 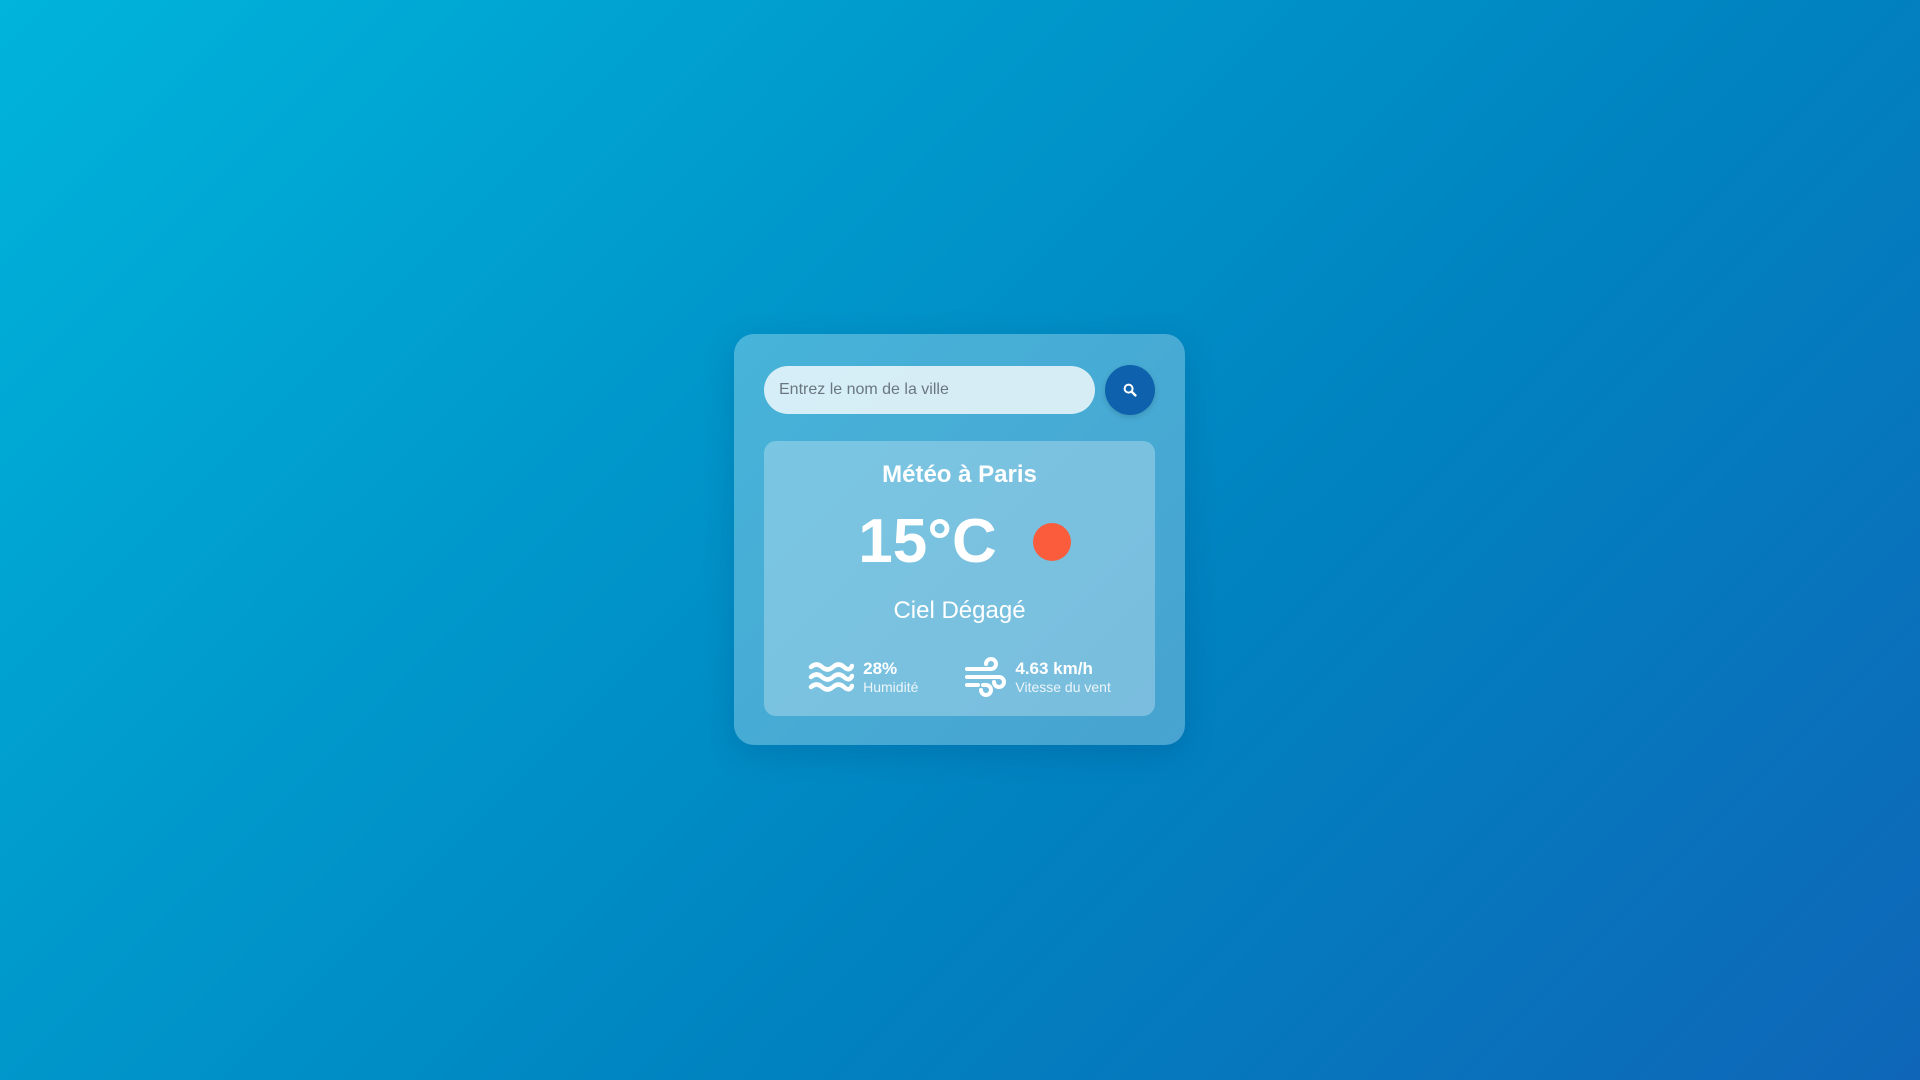 What do you see at coordinates (927, 541) in the screenshot?
I see `temperature-value: 15°C` at bounding box center [927, 541].